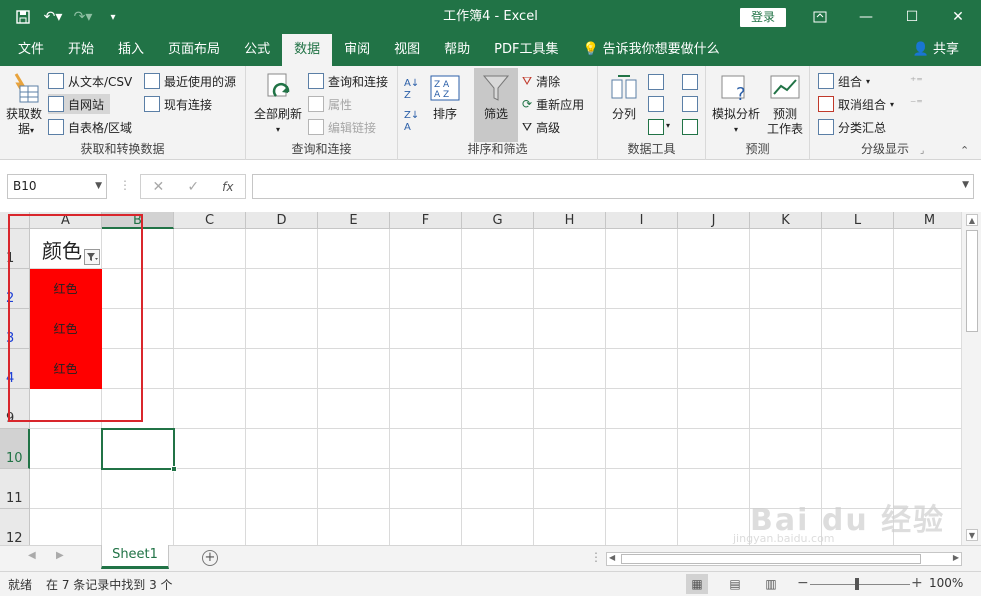  I want to click on cell-c11, so click(210, 489).